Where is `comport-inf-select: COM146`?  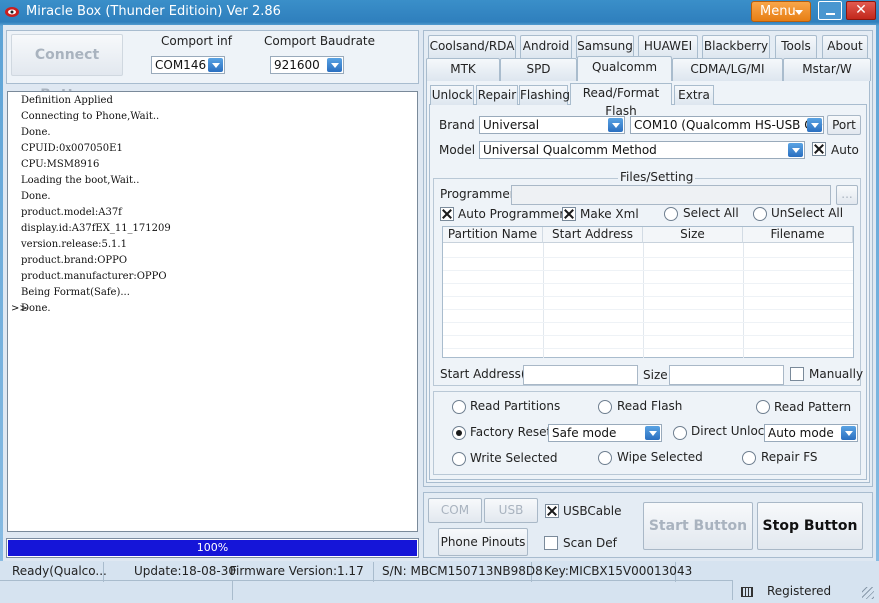 comport-inf-select: COM146 is located at coordinates (188, 65).